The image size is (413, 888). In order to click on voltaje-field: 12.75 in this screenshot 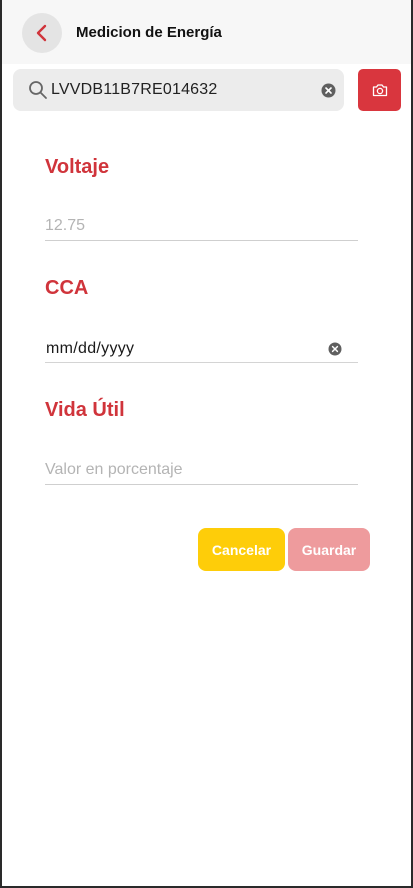, I will do `click(201, 226)`.